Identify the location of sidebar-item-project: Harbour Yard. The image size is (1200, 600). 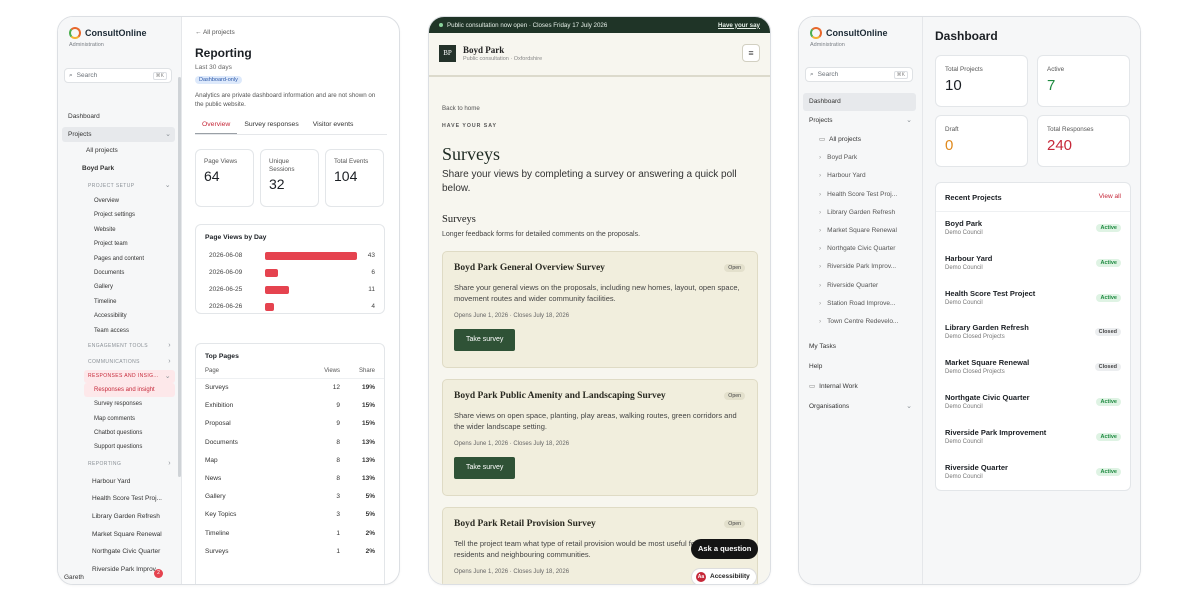
(118, 482).